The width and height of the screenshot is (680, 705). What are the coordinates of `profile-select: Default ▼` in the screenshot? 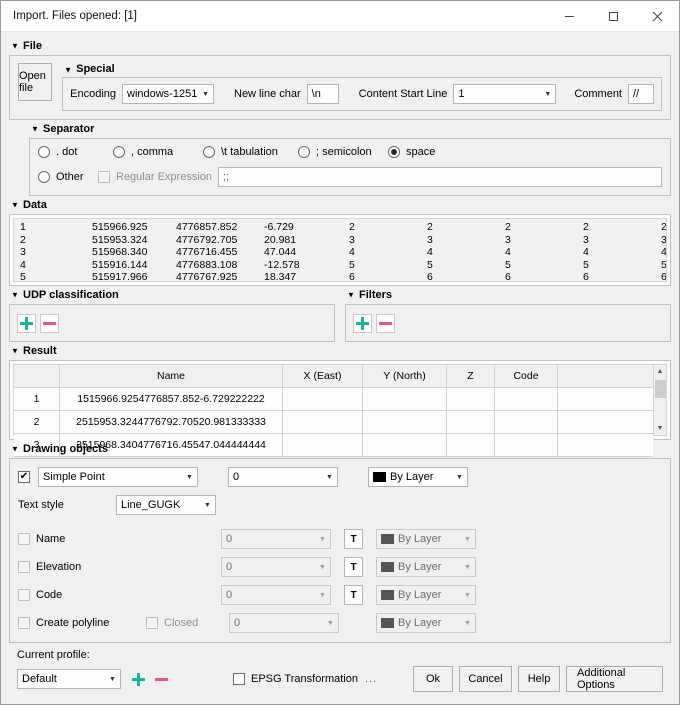 It's located at (69, 679).